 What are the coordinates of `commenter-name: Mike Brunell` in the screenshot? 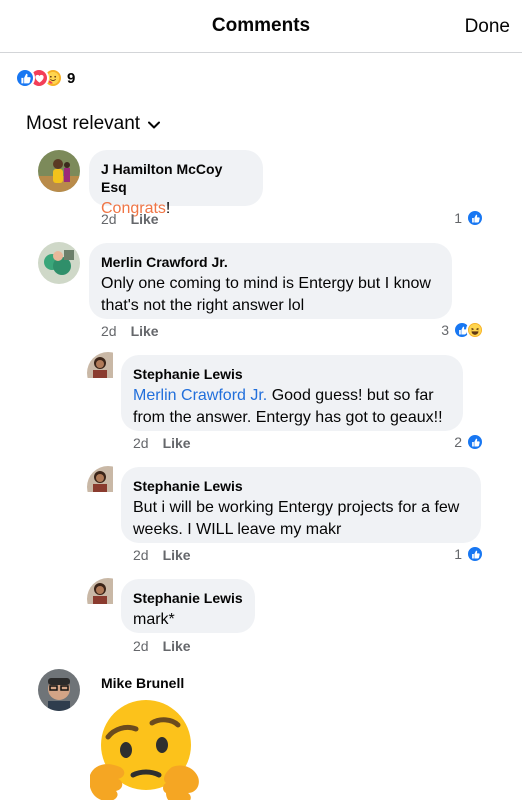 It's located at (142, 683).